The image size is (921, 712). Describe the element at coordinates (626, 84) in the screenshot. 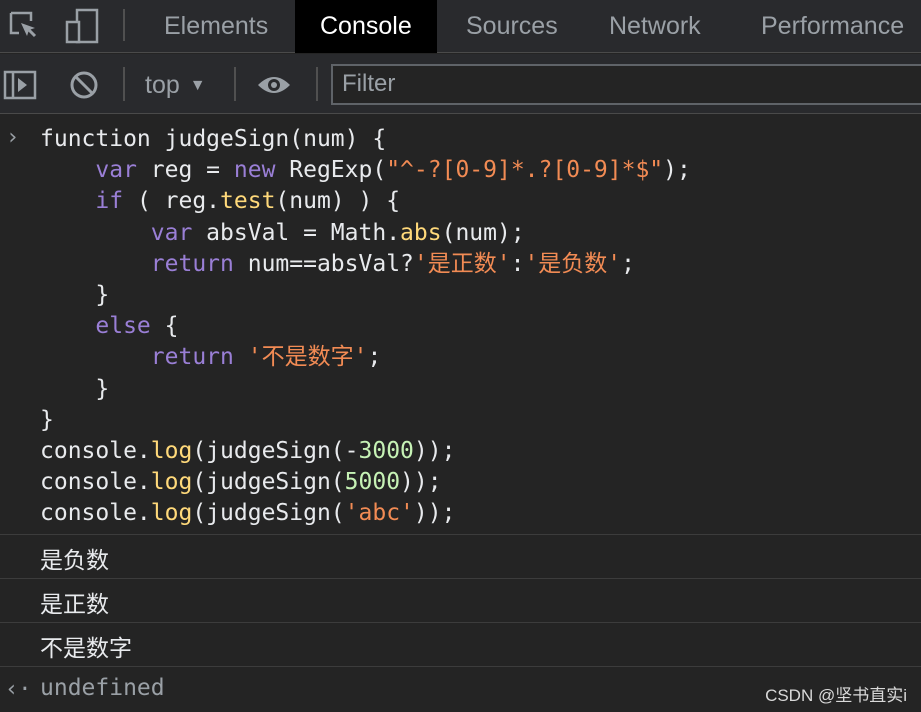

I see `filter-input: Filter` at that location.